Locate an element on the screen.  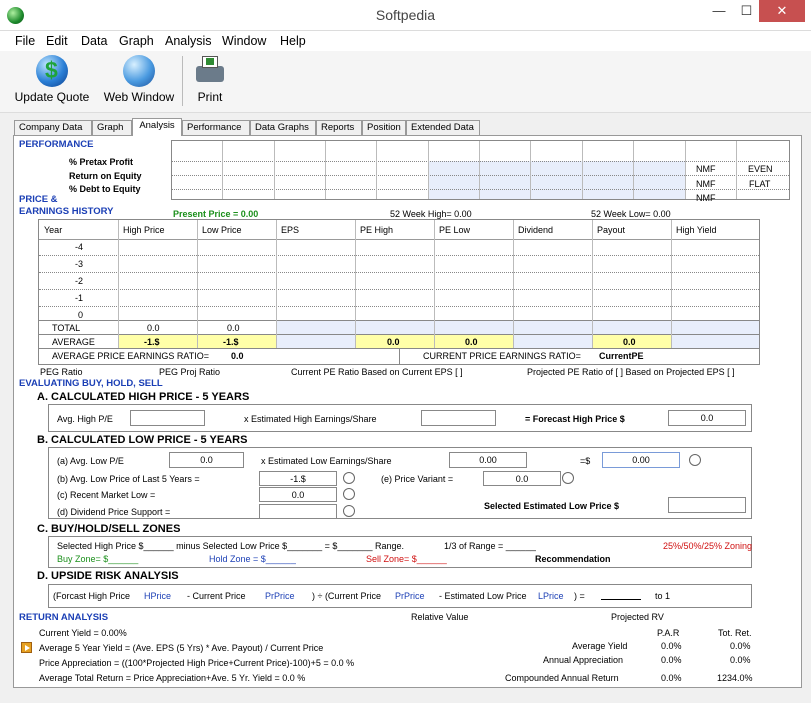
total-low: 0.0 is located at coordinates (233, 328).